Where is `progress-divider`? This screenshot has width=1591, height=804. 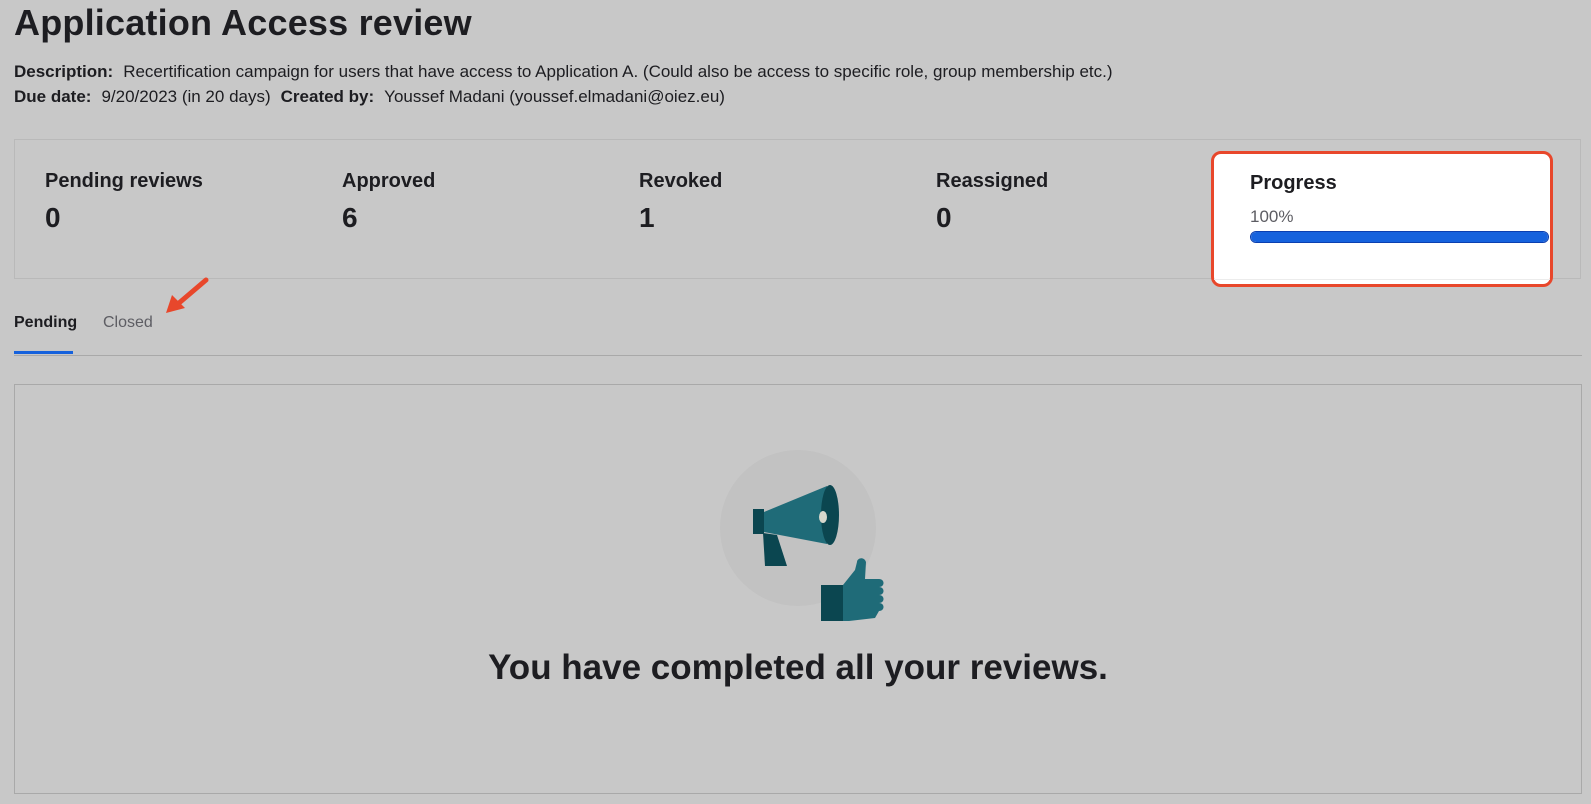 progress-divider is located at coordinates (1382, 279).